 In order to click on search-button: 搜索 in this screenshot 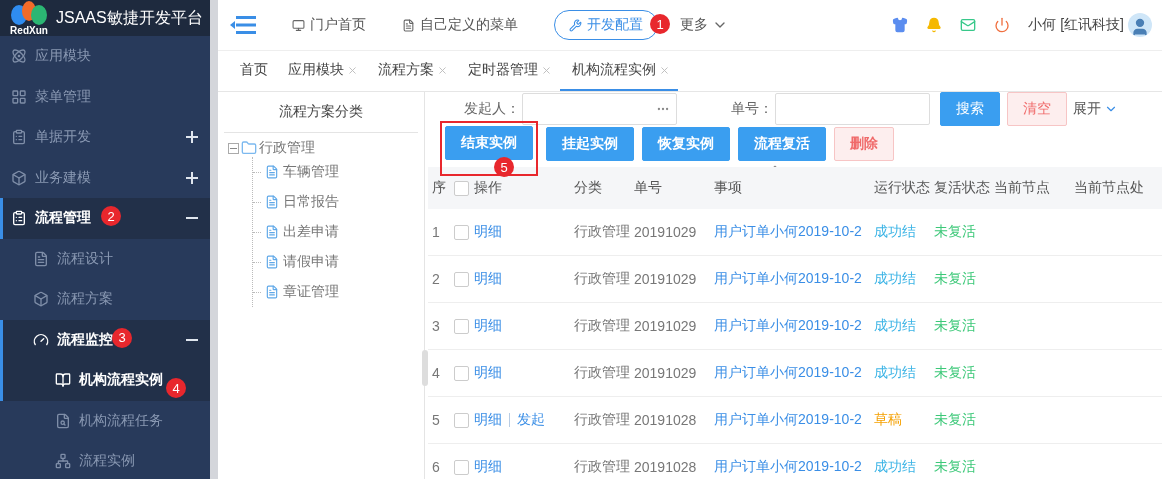, I will do `click(970, 109)`.